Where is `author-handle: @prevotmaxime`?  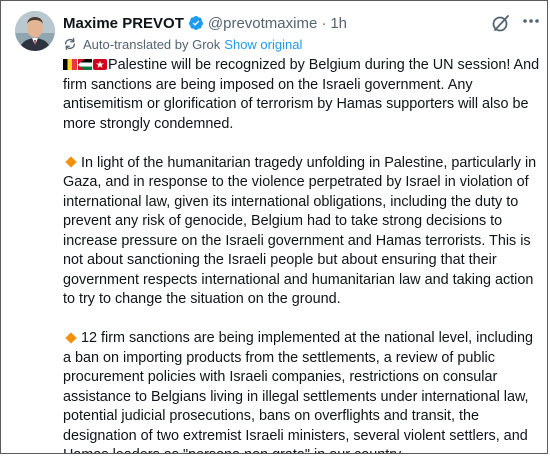 author-handle: @prevotmaxime is located at coordinates (262, 23).